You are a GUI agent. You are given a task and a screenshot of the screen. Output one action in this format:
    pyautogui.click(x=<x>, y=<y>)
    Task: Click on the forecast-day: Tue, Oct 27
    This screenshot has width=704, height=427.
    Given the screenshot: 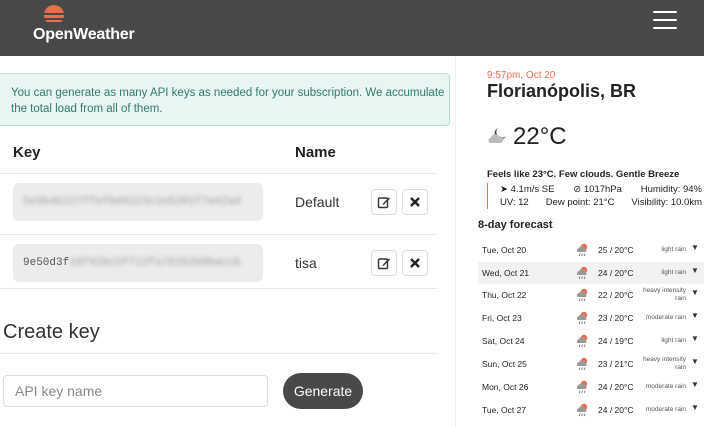 What is the action you would take?
    pyautogui.click(x=504, y=410)
    